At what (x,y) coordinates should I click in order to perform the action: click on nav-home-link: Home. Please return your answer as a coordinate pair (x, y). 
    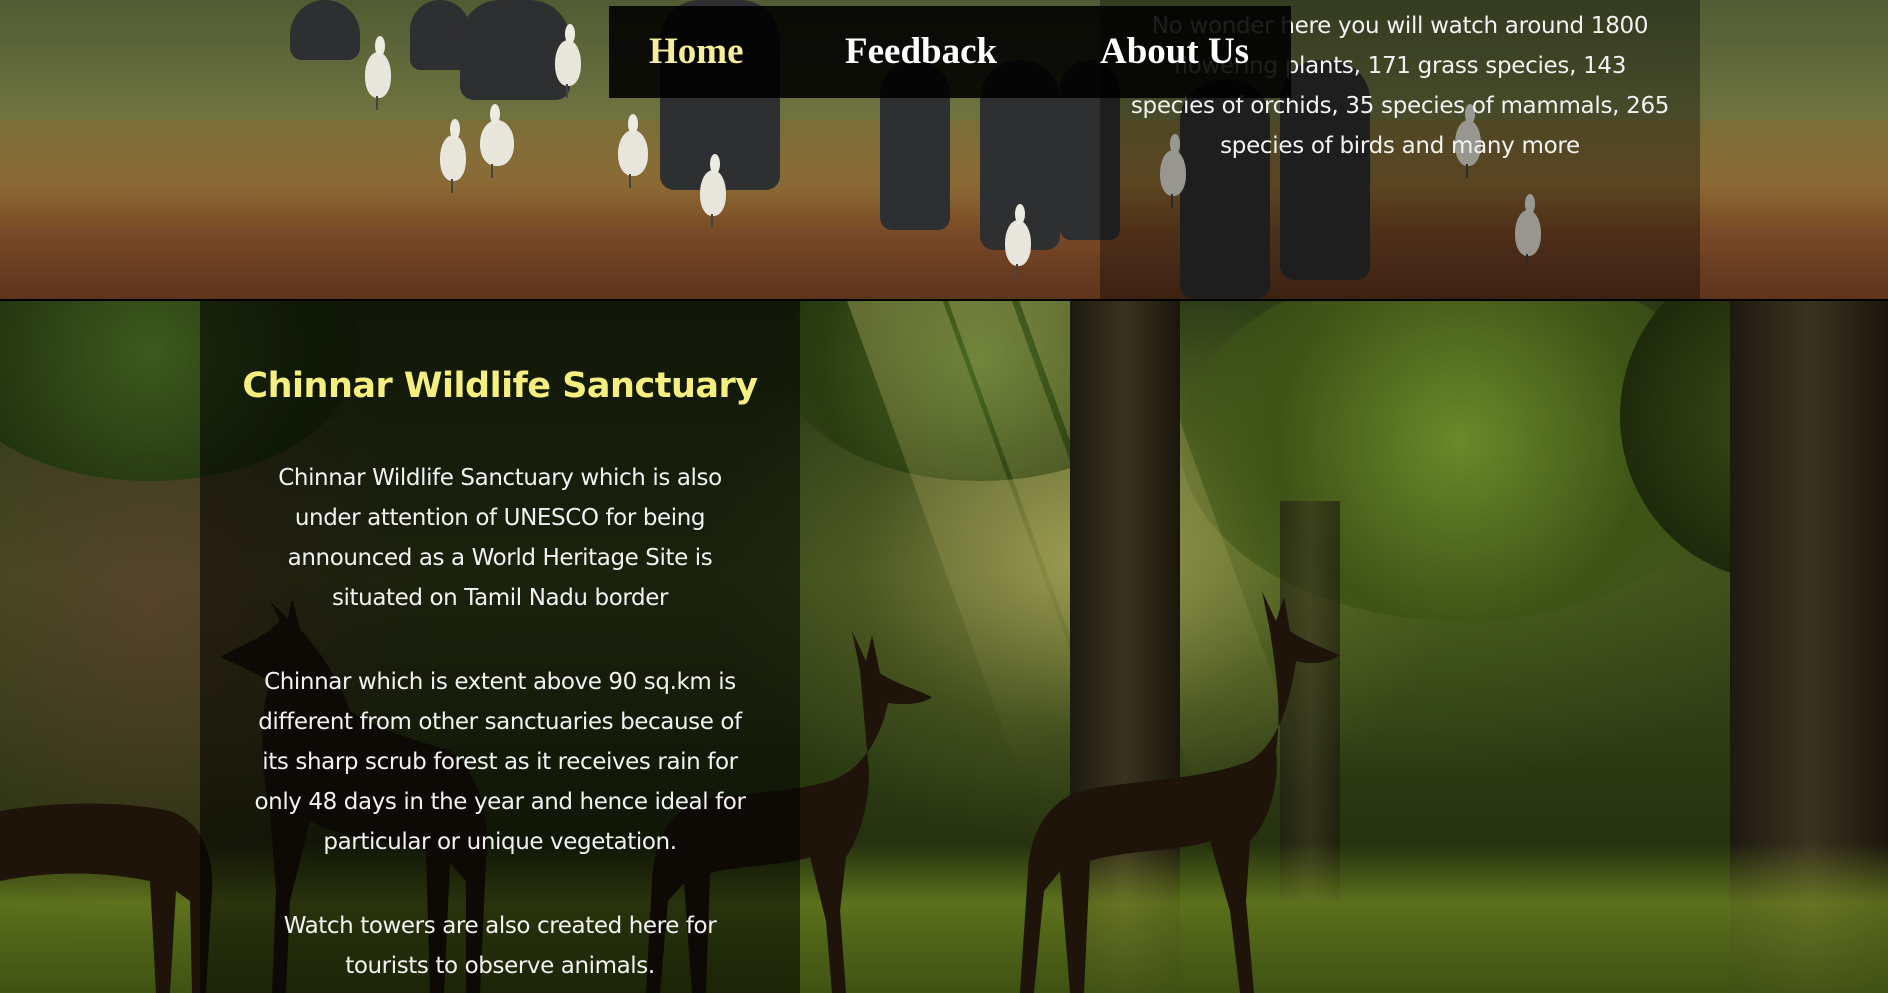
    Looking at the image, I should click on (696, 51).